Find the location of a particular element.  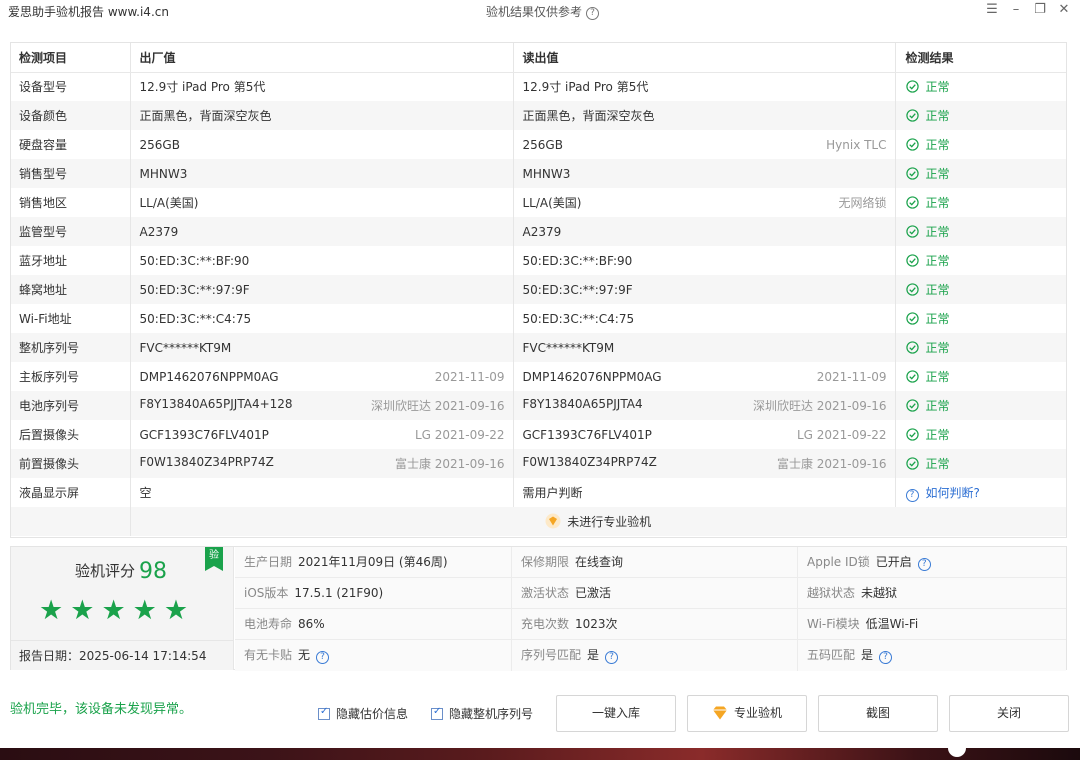

info-cell: 激活状态 已激活 is located at coordinates (655, 593).